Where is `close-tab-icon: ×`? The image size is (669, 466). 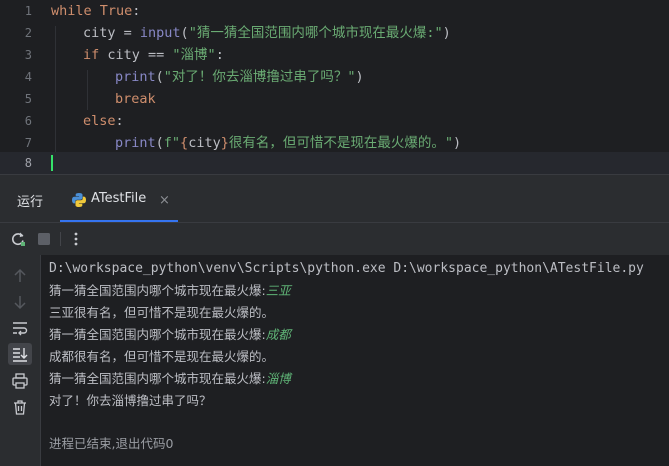
close-tab-icon: × is located at coordinates (164, 200).